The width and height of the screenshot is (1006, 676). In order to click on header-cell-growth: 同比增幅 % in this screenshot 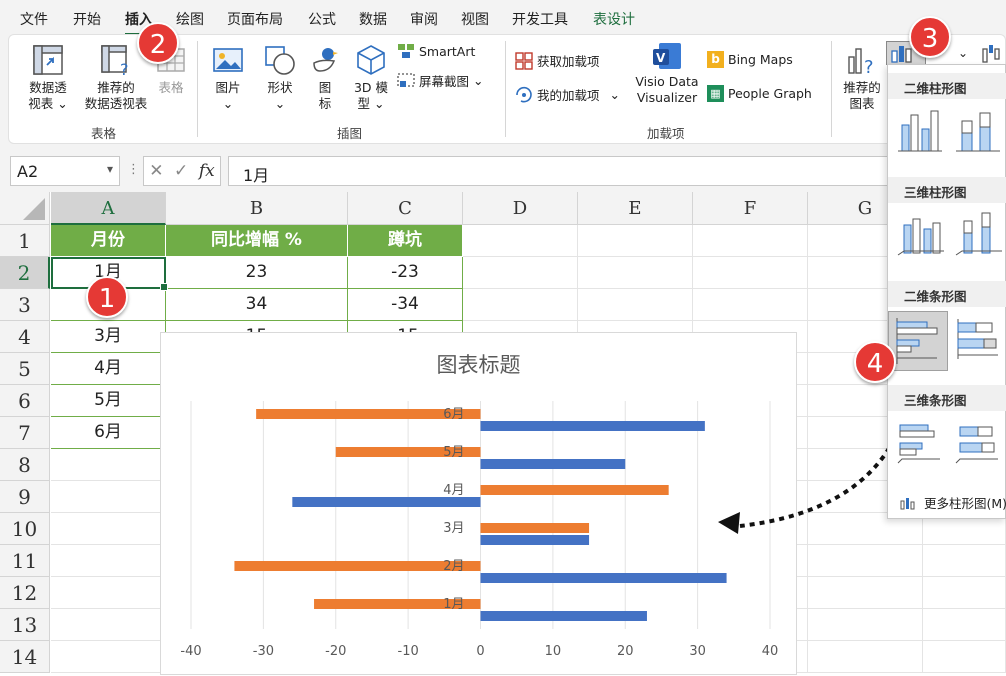, I will do `click(257, 241)`.